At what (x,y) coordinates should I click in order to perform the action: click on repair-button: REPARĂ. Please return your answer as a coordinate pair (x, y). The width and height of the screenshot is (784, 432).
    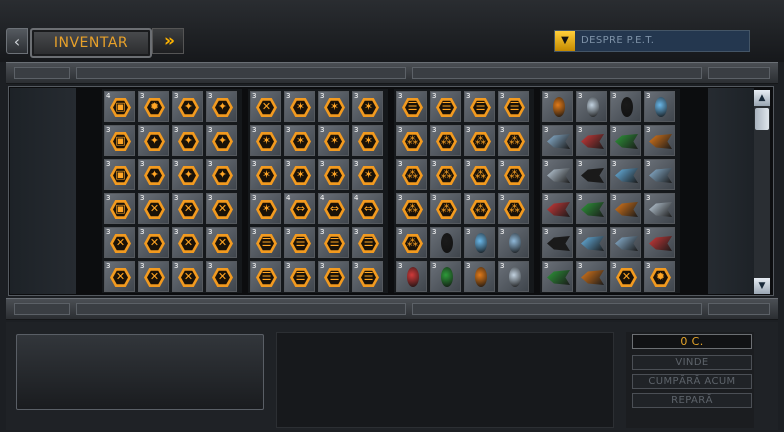
    Looking at the image, I should click on (692, 400).